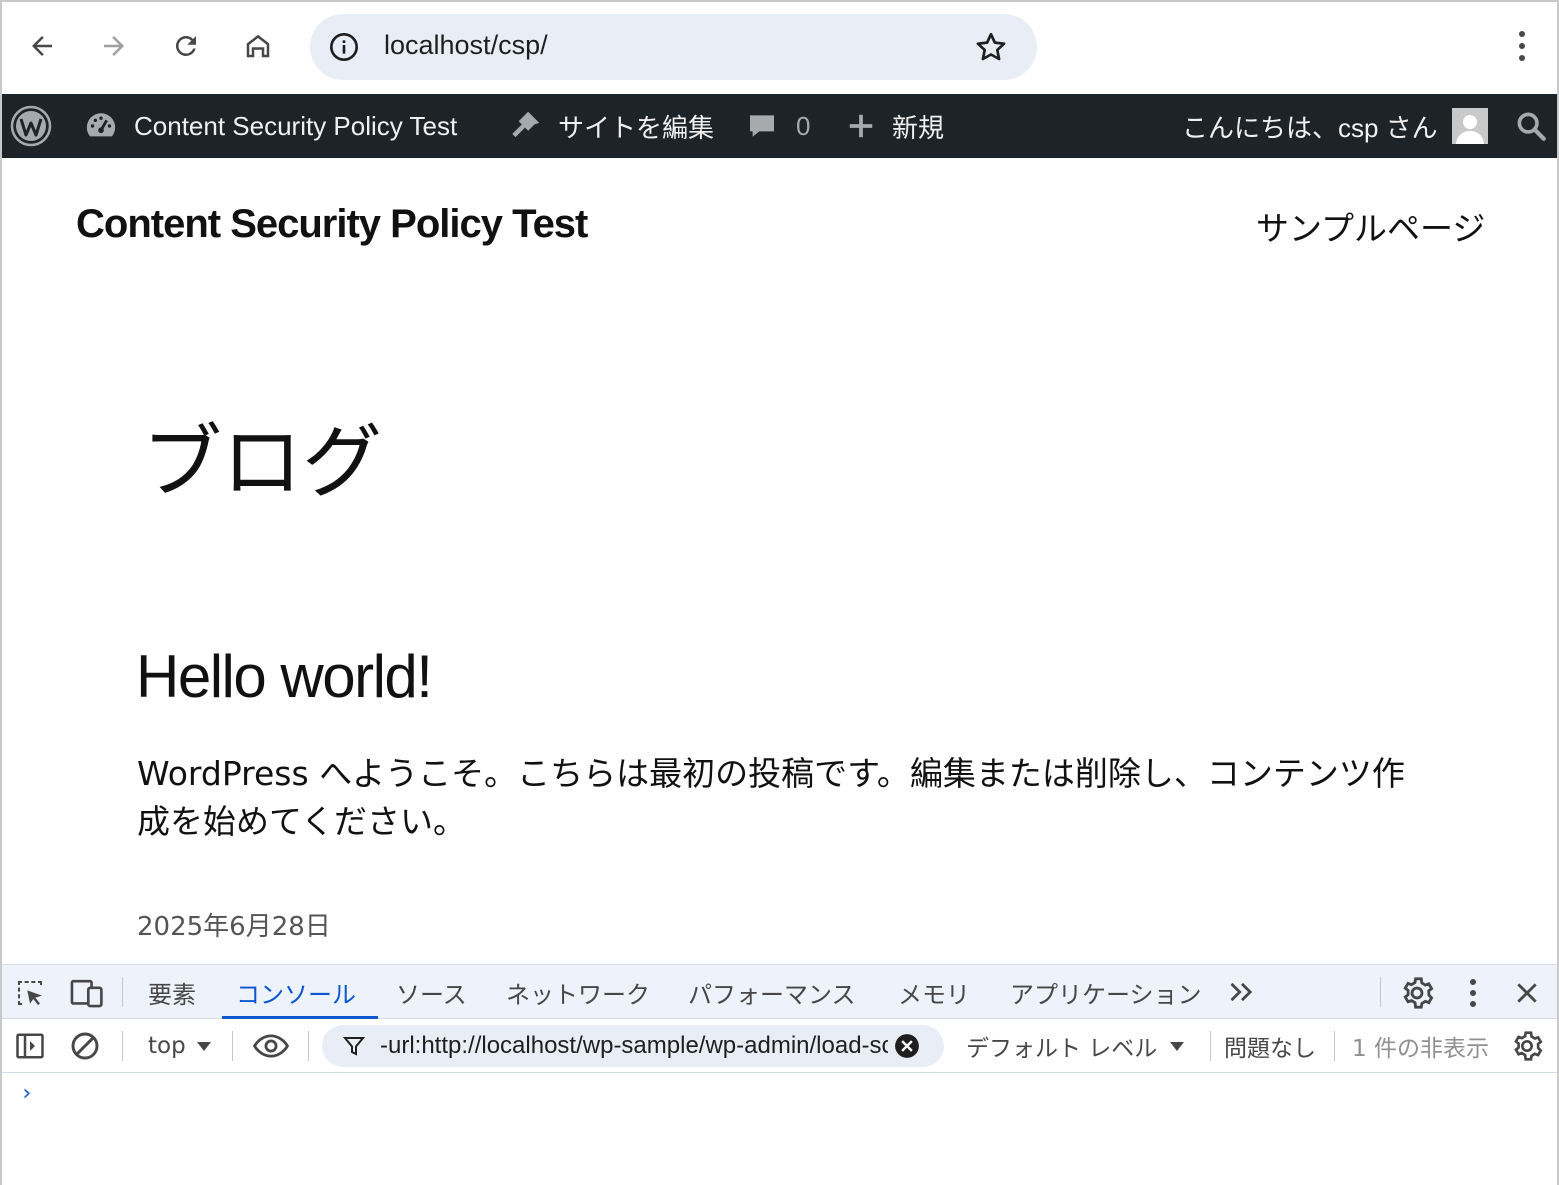 The width and height of the screenshot is (1559, 1185). Describe the element at coordinates (1522, 46) in the screenshot. I see `more-menu-icon` at that location.